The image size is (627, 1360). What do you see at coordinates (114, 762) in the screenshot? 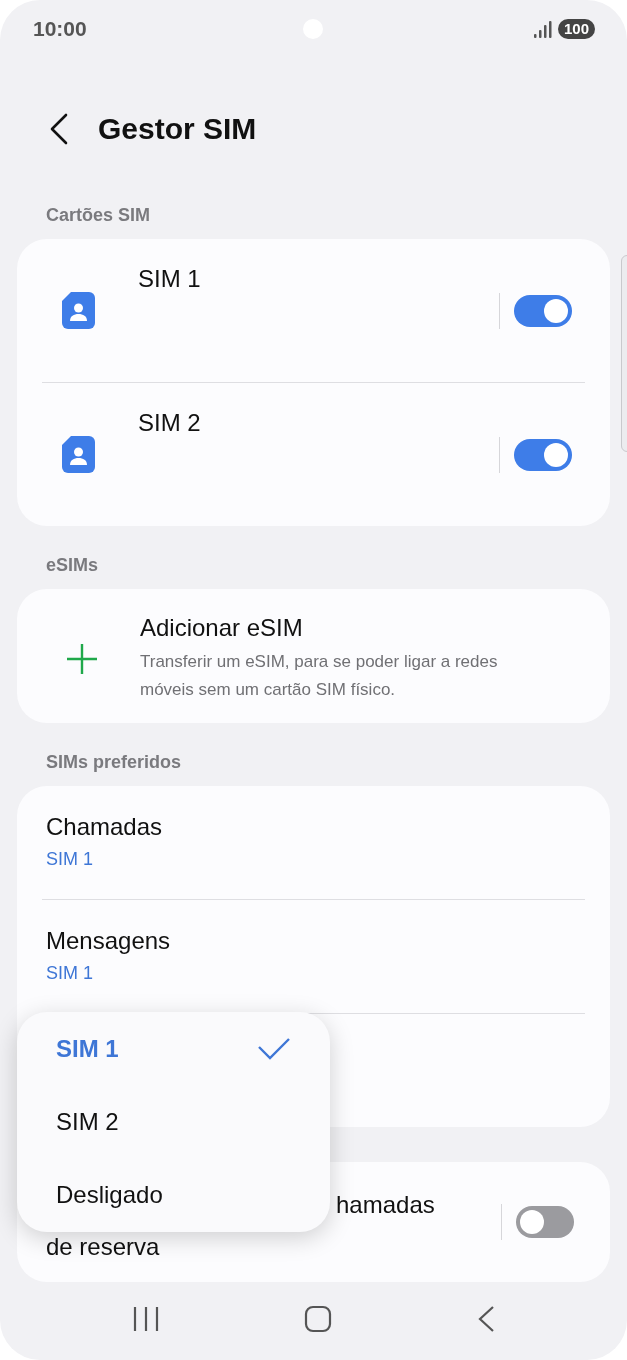
I see `section-label: SIMs preferidos` at bounding box center [114, 762].